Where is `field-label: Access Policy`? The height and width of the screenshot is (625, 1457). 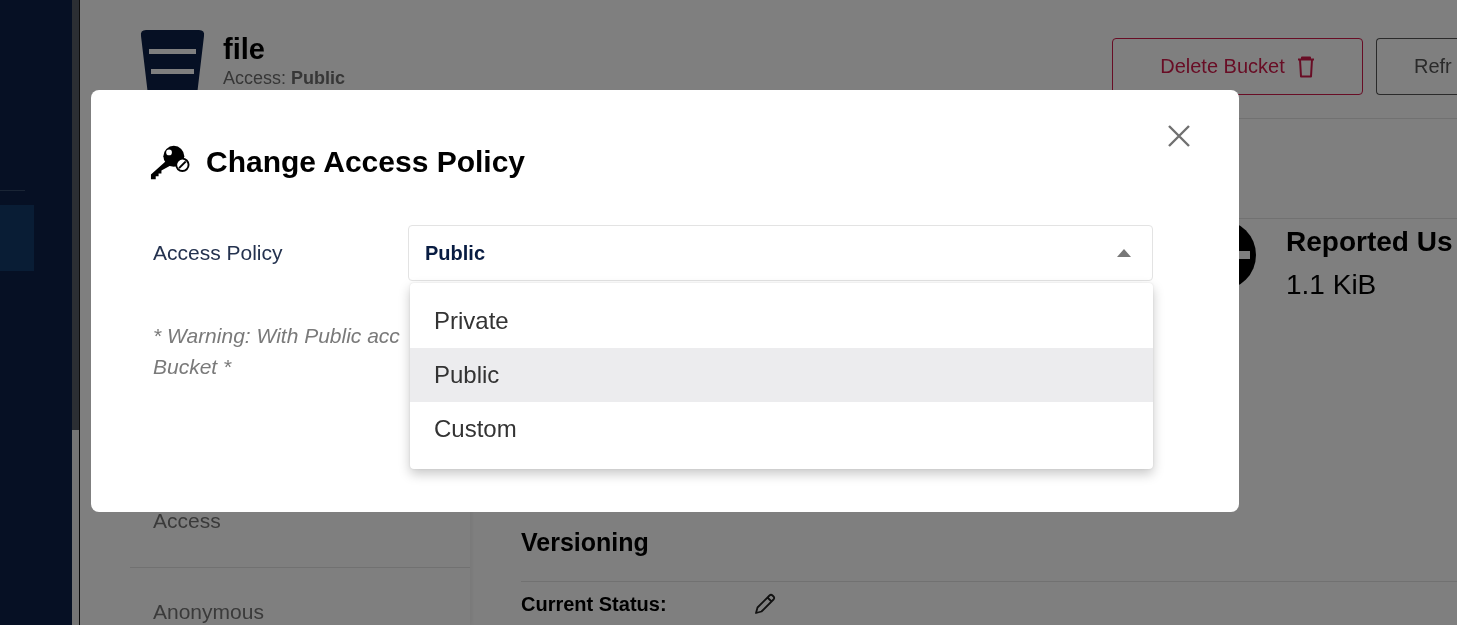
field-label: Access Policy is located at coordinates (218, 253).